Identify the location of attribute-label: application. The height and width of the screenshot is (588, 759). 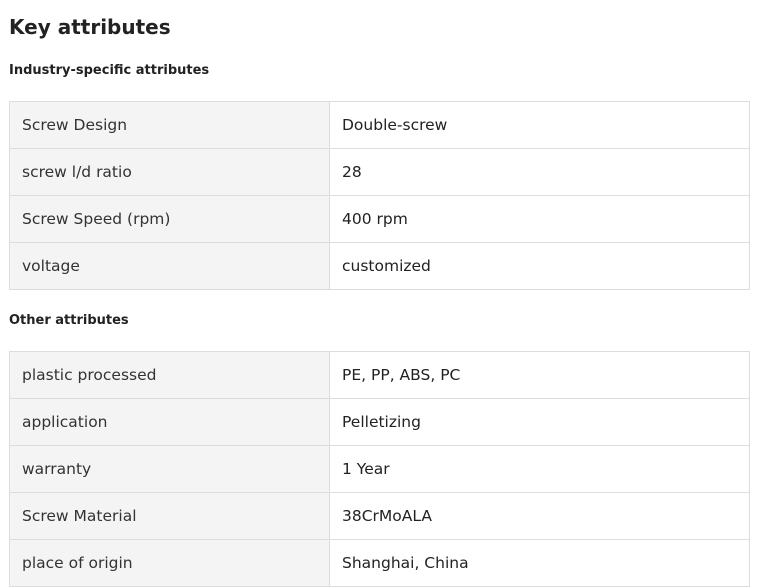
(169, 422).